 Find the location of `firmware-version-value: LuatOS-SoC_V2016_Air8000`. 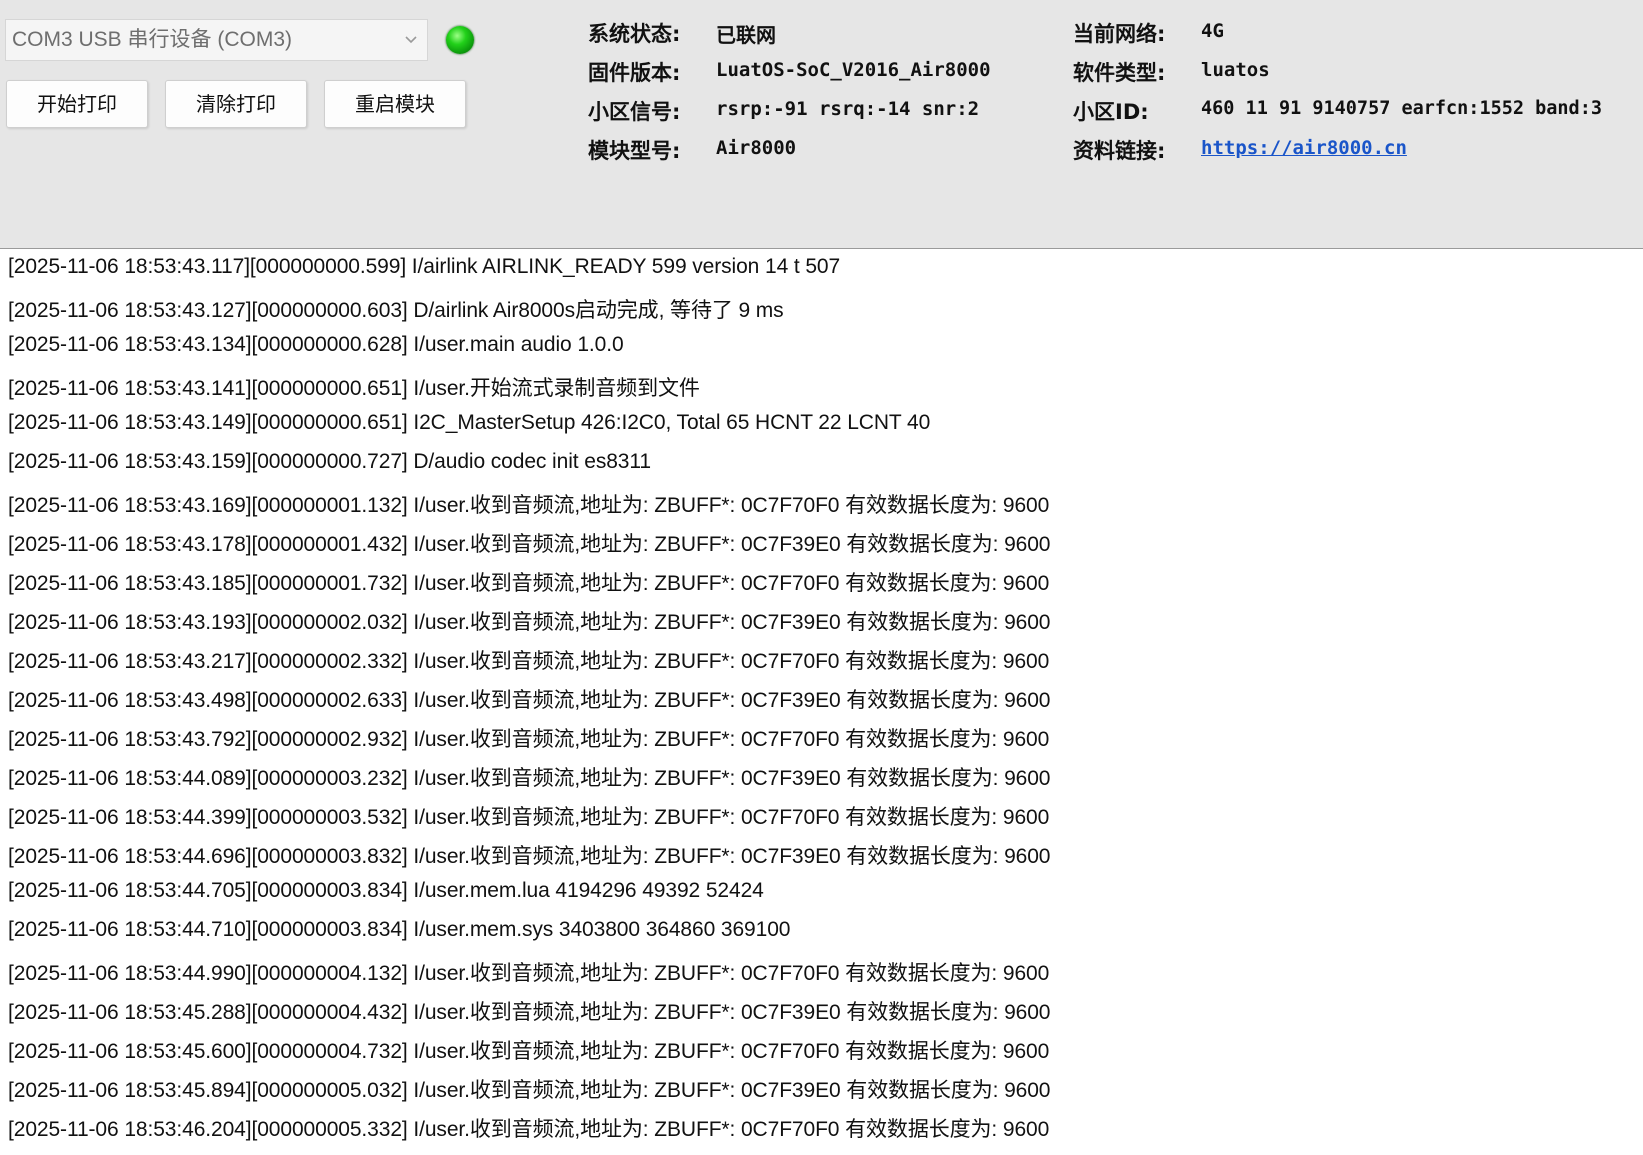

firmware-version-value: LuatOS-SoC_V2016_Air8000 is located at coordinates (853, 70).